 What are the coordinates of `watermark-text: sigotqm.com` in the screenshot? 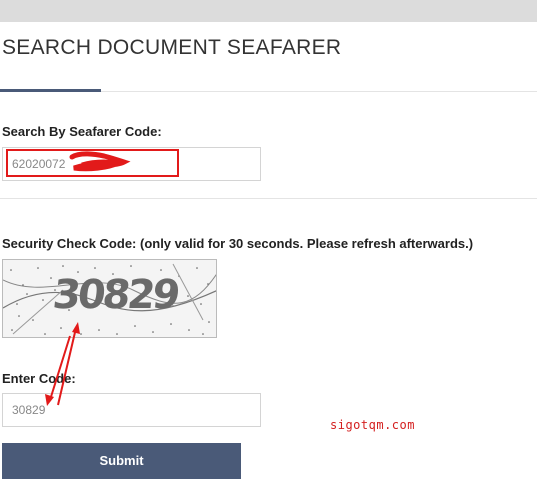 It's located at (372, 425).